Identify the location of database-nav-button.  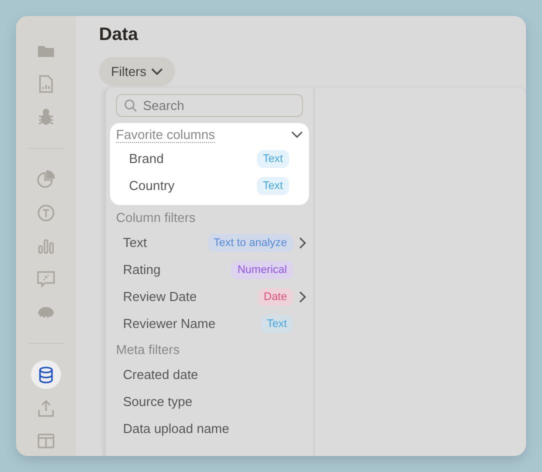
(46, 375).